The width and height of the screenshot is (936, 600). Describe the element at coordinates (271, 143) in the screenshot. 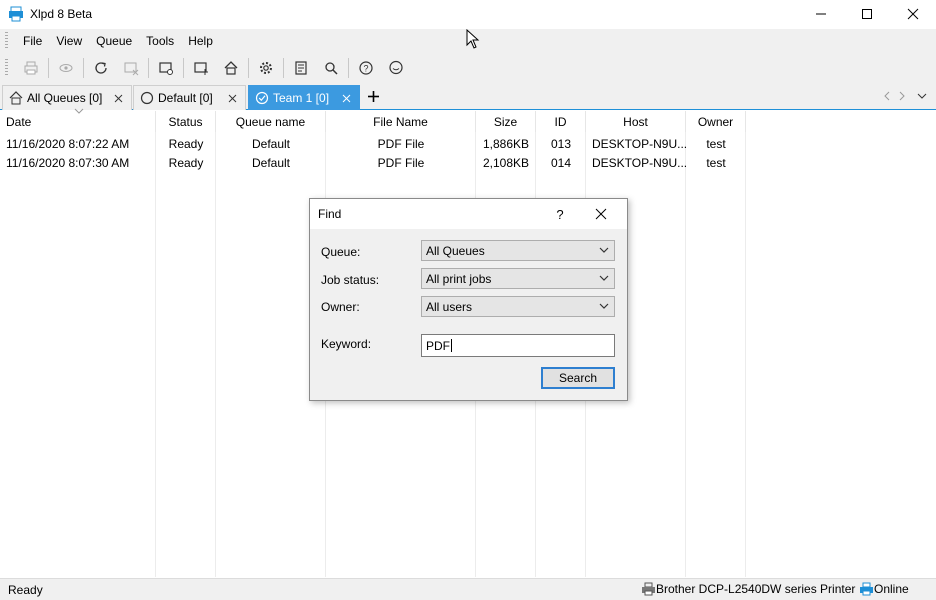

I see `cell-queue-name: Default` at that location.